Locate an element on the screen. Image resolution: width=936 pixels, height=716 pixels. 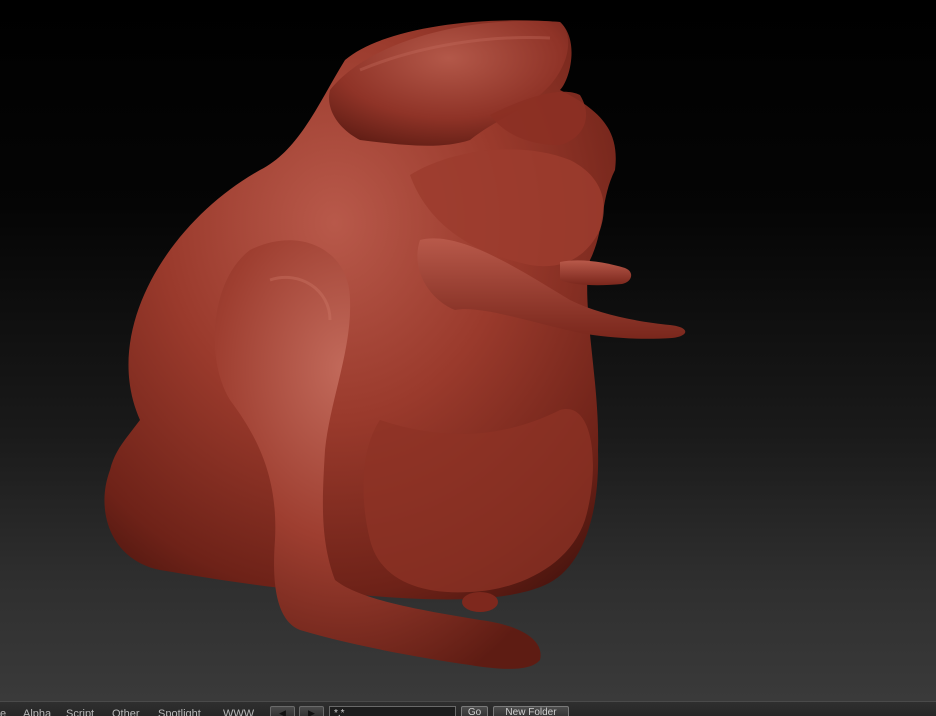
search-input is located at coordinates (392, 711).